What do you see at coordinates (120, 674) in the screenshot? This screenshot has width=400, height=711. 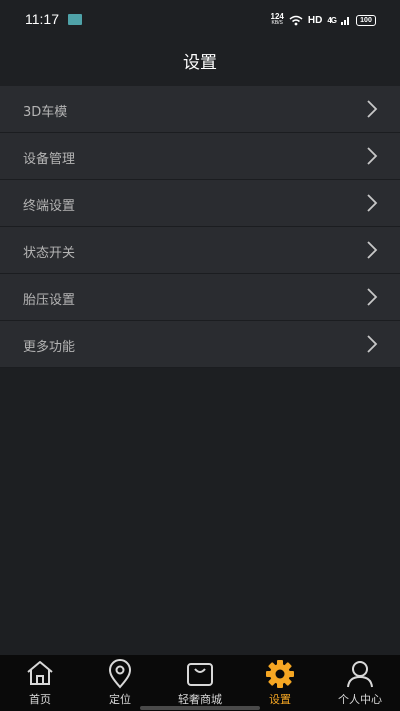 I see `location-pin-icon` at bounding box center [120, 674].